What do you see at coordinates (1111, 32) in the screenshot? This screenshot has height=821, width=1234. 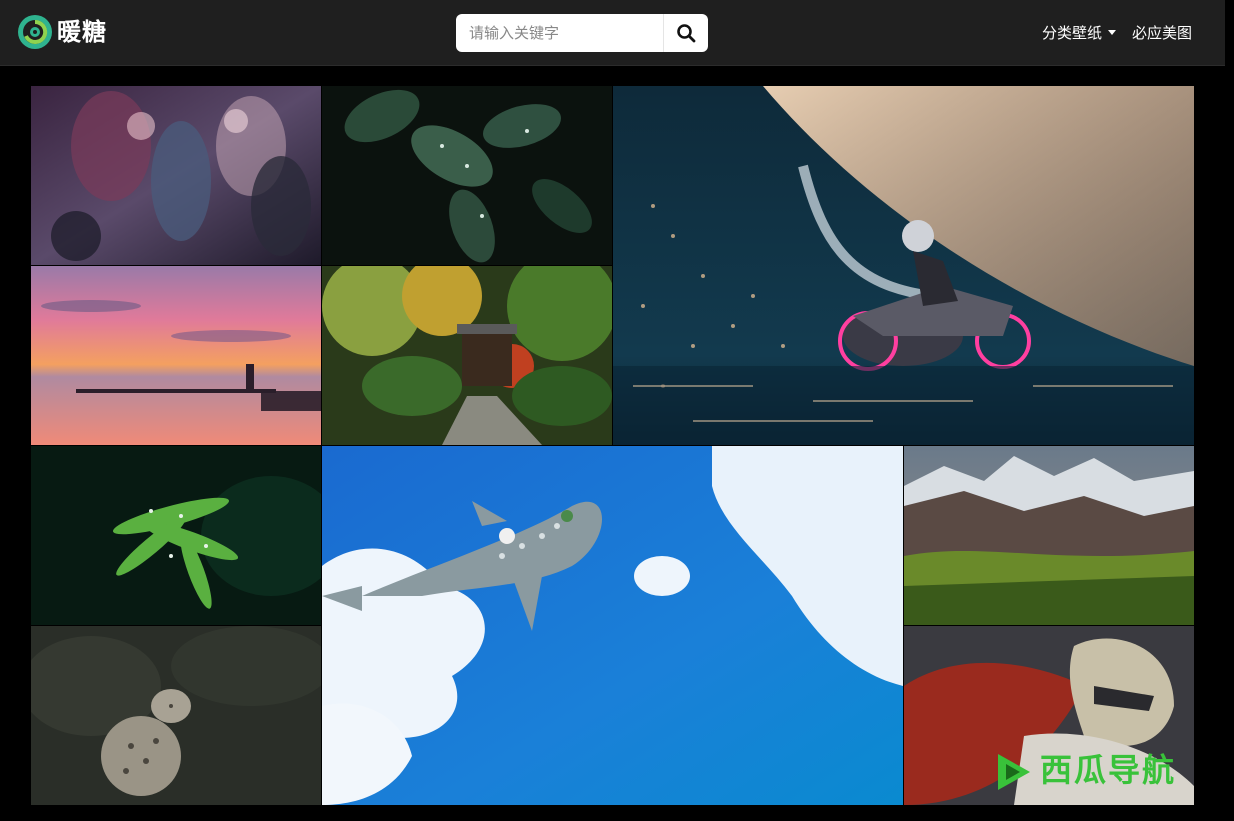 I see `chevron-down-icon` at bounding box center [1111, 32].